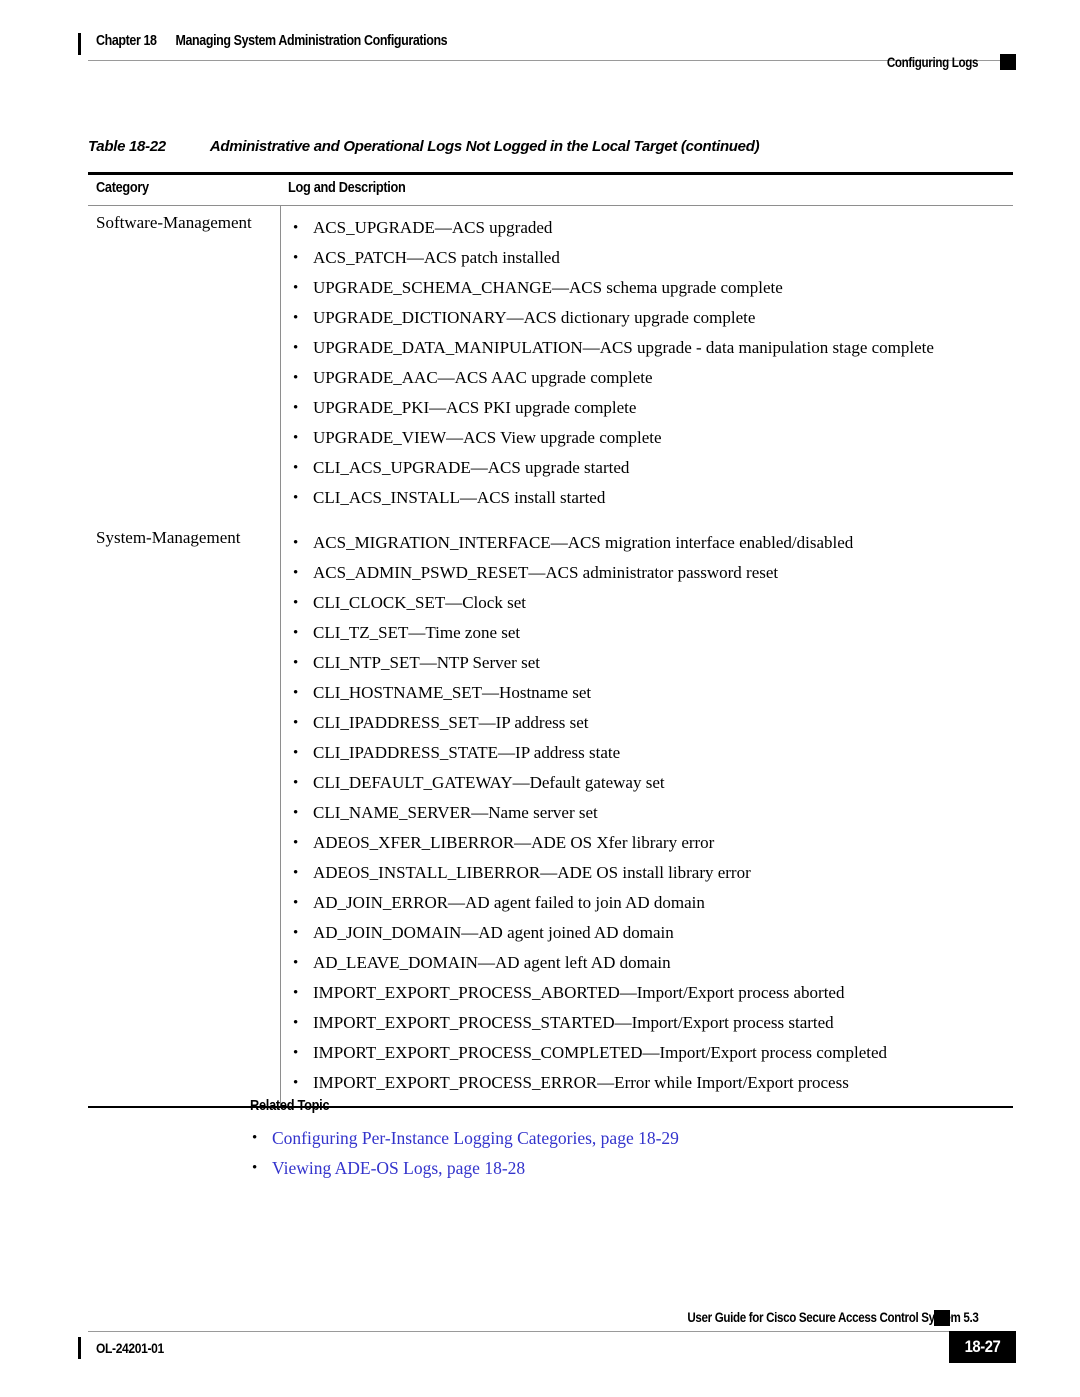 The image size is (1080, 1397). What do you see at coordinates (492, 962) in the screenshot?
I see `log-entry-text: AD_LEAVE_DOMAIN—AD agent left AD domain` at bounding box center [492, 962].